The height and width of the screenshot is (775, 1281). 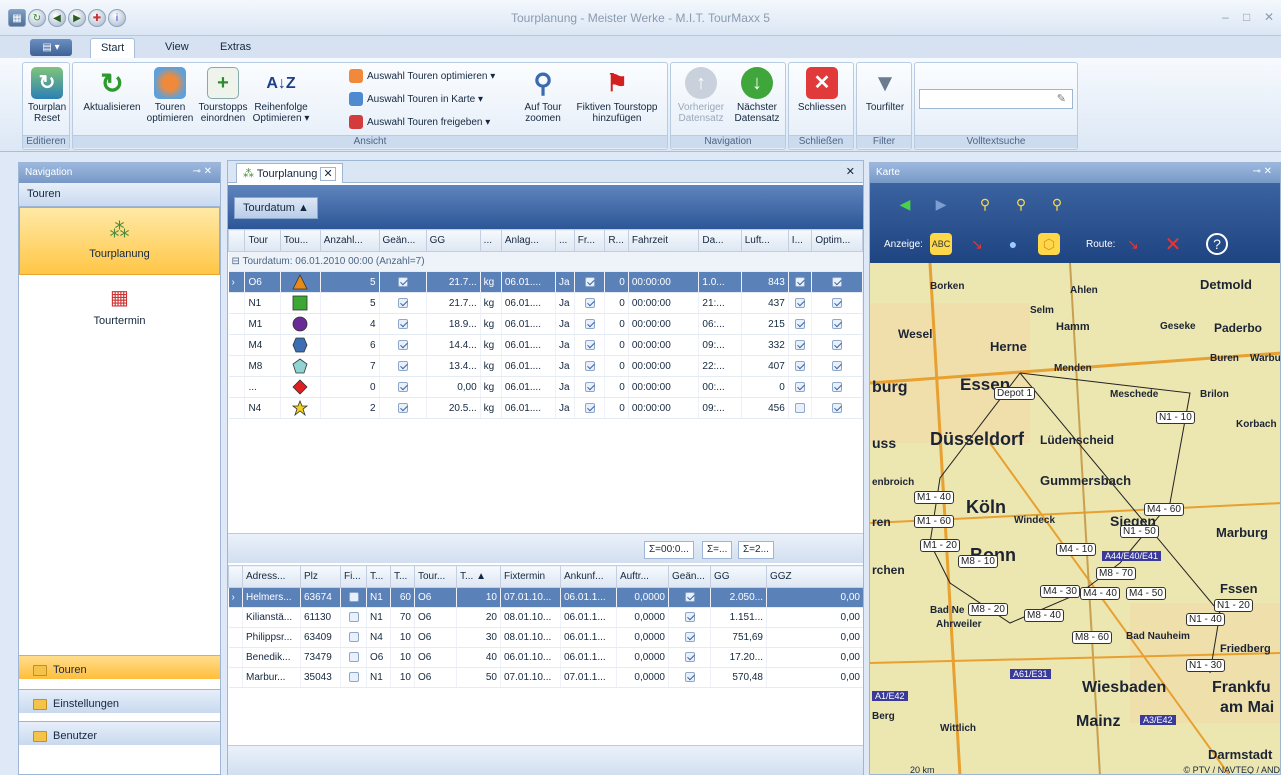 What do you see at coordinates (545, 261) in the screenshot?
I see `group-row: ⊟ Tourdatum: 06.01.2010 00:00 (Anzahl=7)` at bounding box center [545, 261].